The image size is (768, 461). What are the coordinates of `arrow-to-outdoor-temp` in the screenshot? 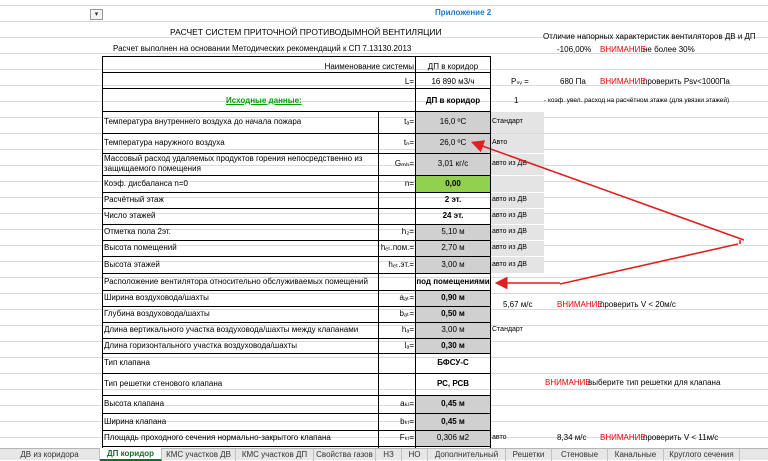 It's located at (607, 190).